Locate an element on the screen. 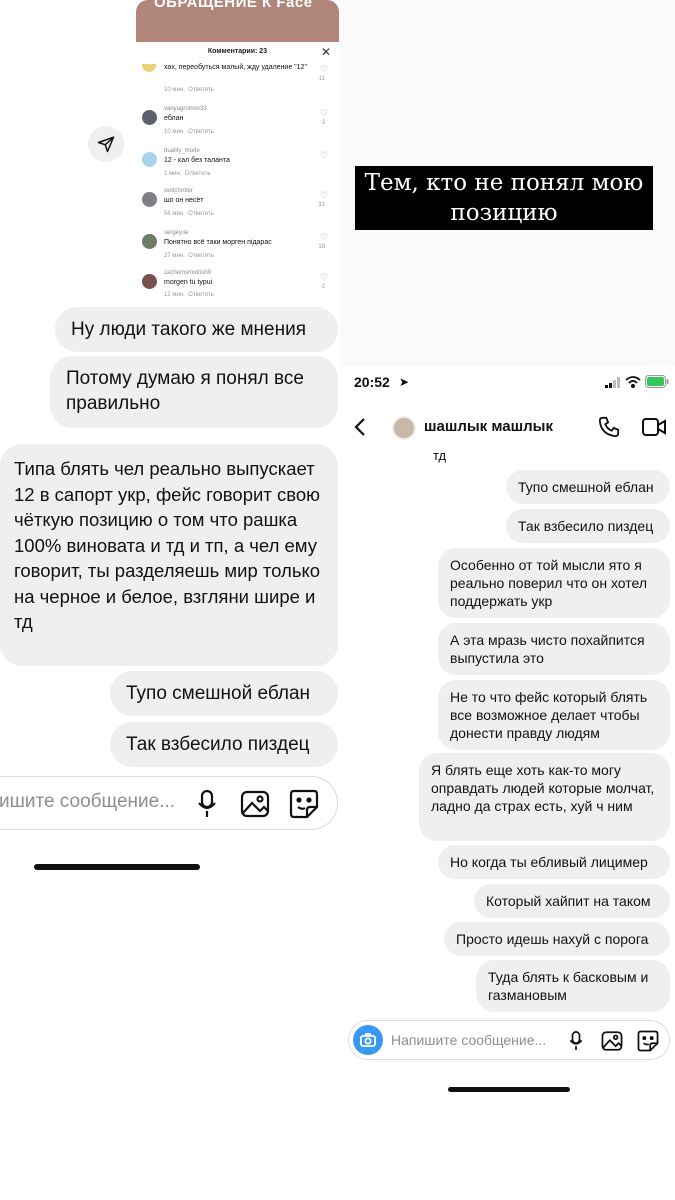 The height and width of the screenshot is (1200, 675). send-icon is located at coordinates (106, 144).